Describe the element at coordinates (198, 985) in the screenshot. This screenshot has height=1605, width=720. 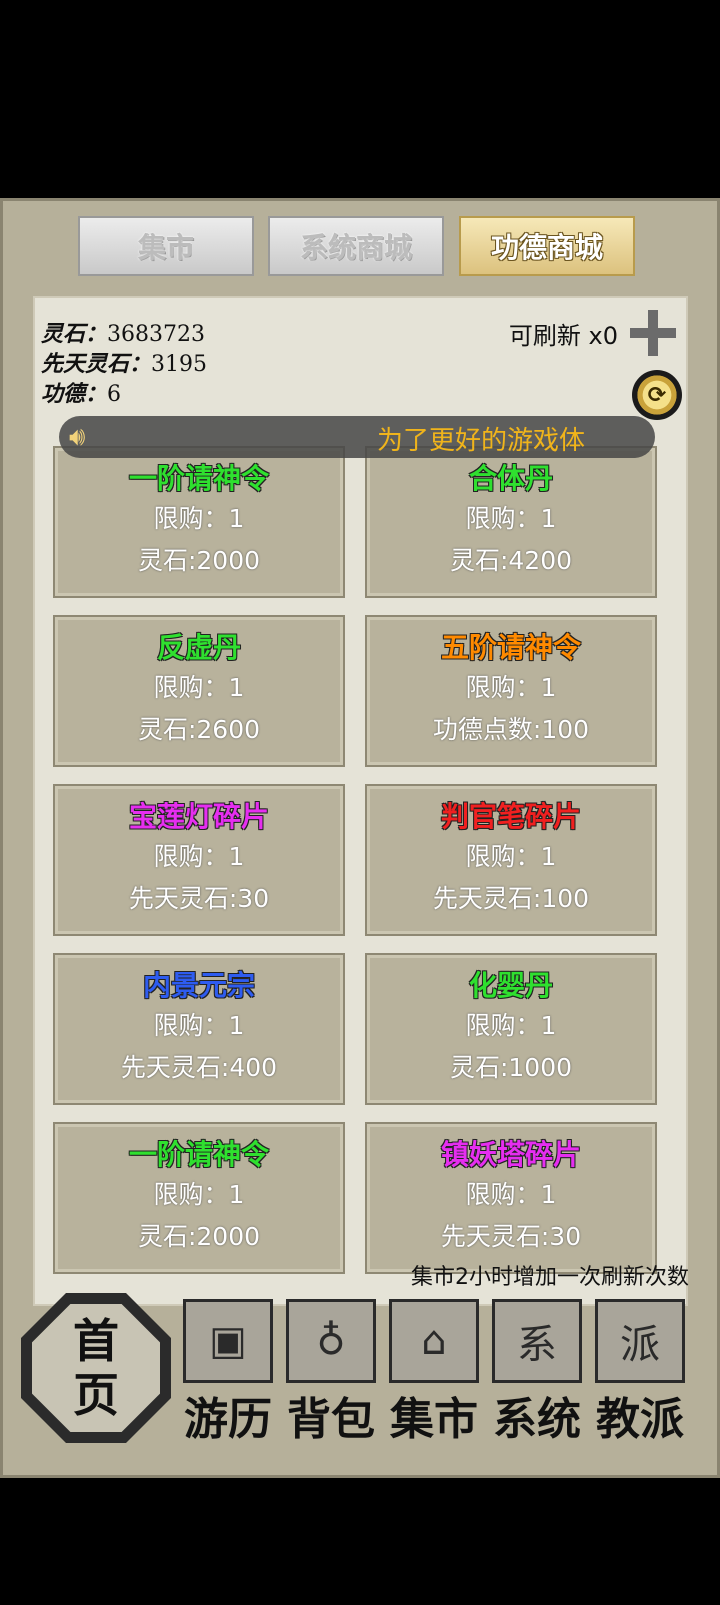
I see `item-name: 内景元宗` at that location.